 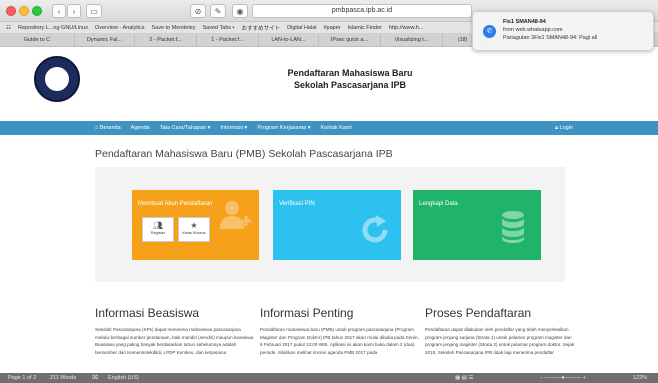 What do you see at coordinates (94, 11) in the screenshot?
I see `sidebar-icon: ▭` at bounding box center [94, 11].